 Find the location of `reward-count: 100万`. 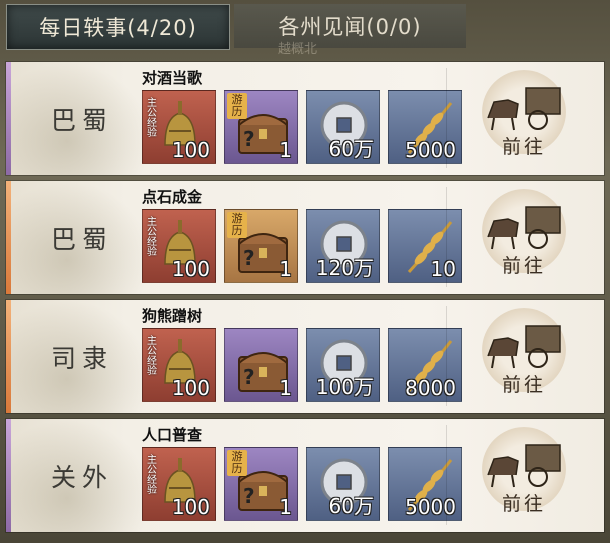

reward-count: 100万 is located at coordinates (344, 387).